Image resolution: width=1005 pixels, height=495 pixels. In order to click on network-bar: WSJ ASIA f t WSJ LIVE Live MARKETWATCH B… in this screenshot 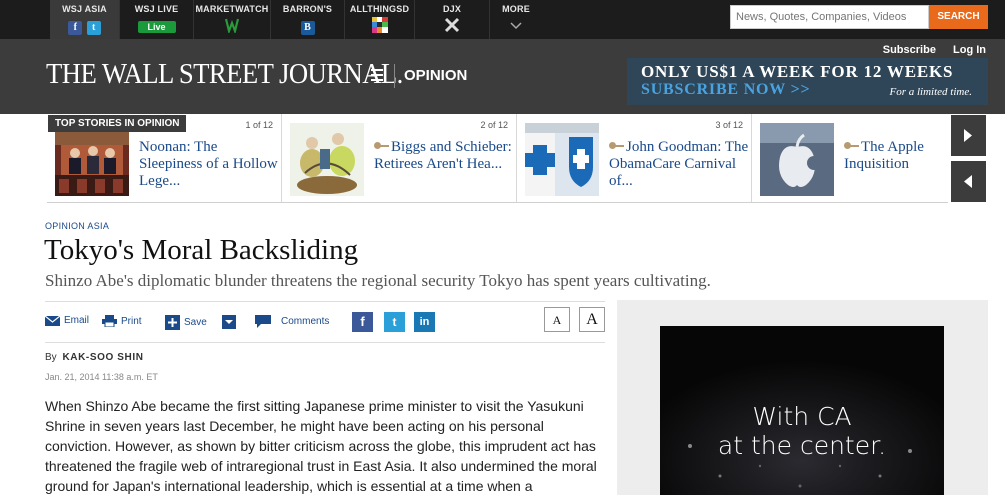, I will do `click(502, 19)`.